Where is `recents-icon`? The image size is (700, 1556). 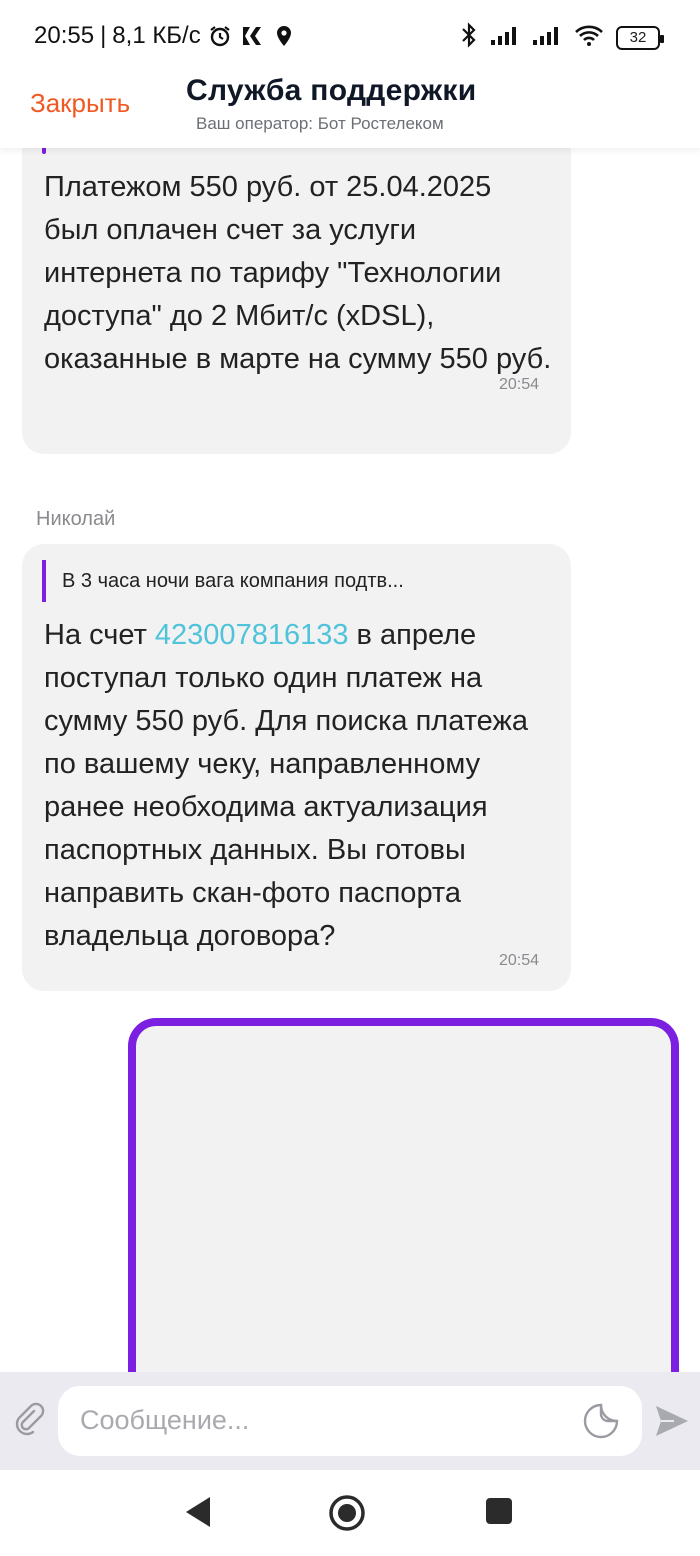
recents-icon is located at coordinates (499, 1511).